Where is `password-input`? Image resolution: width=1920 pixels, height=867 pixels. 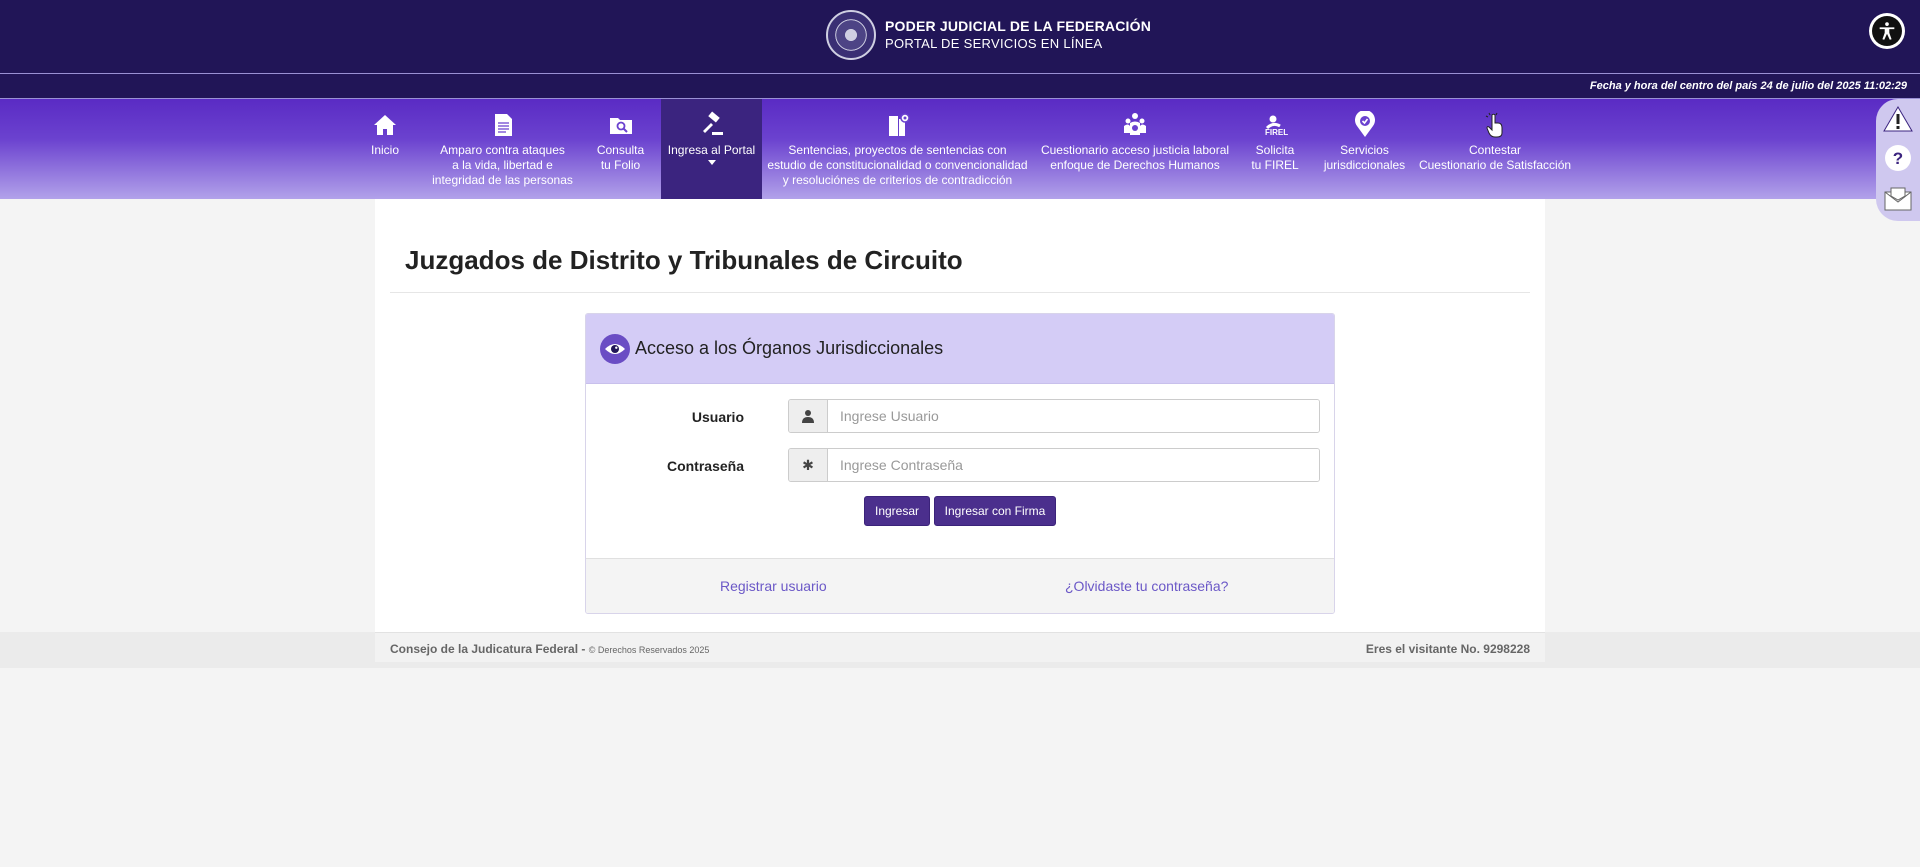
password-input is located at coordinates (1073, 465).